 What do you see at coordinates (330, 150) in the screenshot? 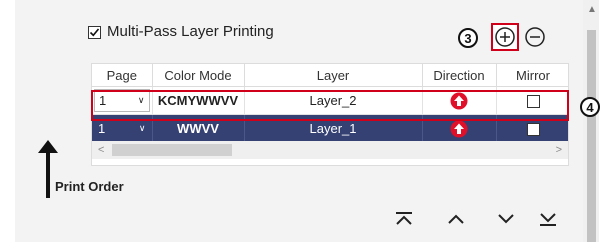
I see `horizontal-scrollbar: < >` at bounding box center [330, 150].